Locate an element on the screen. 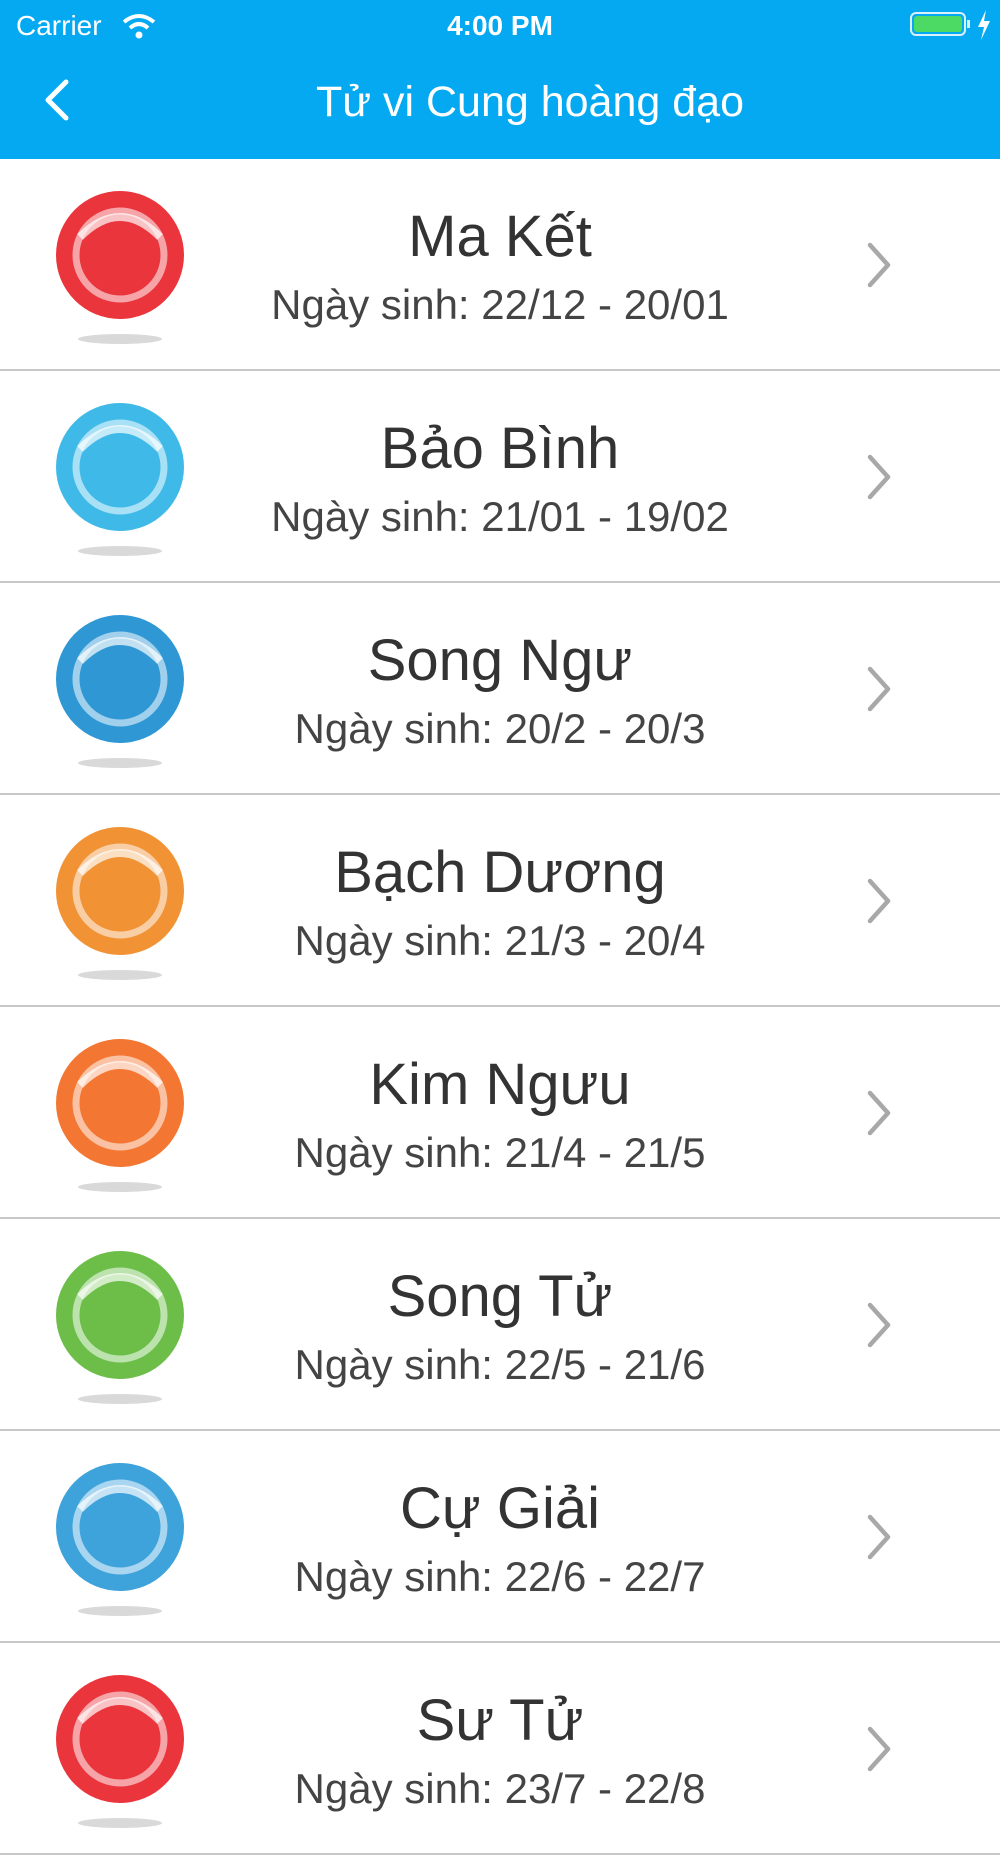  sign-dates: Ngày sinh: 22/6 - 22/7 is located at coordinates (500, 1576).